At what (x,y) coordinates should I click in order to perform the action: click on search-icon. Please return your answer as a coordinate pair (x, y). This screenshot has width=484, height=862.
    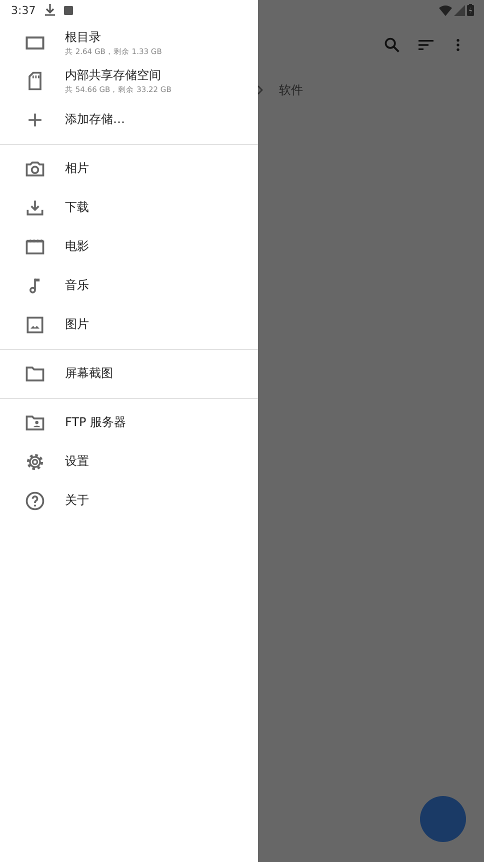
    Looking at the image, I should click on (392, 45).